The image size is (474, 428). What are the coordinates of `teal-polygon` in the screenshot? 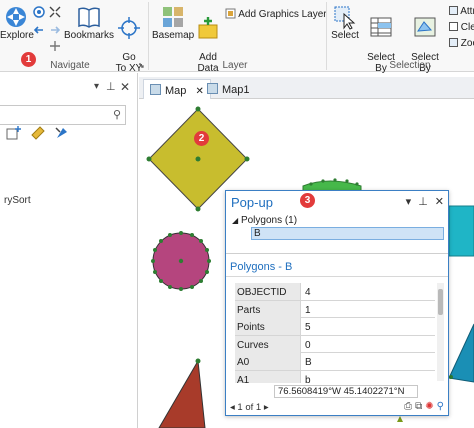 It's located at (461, 353).